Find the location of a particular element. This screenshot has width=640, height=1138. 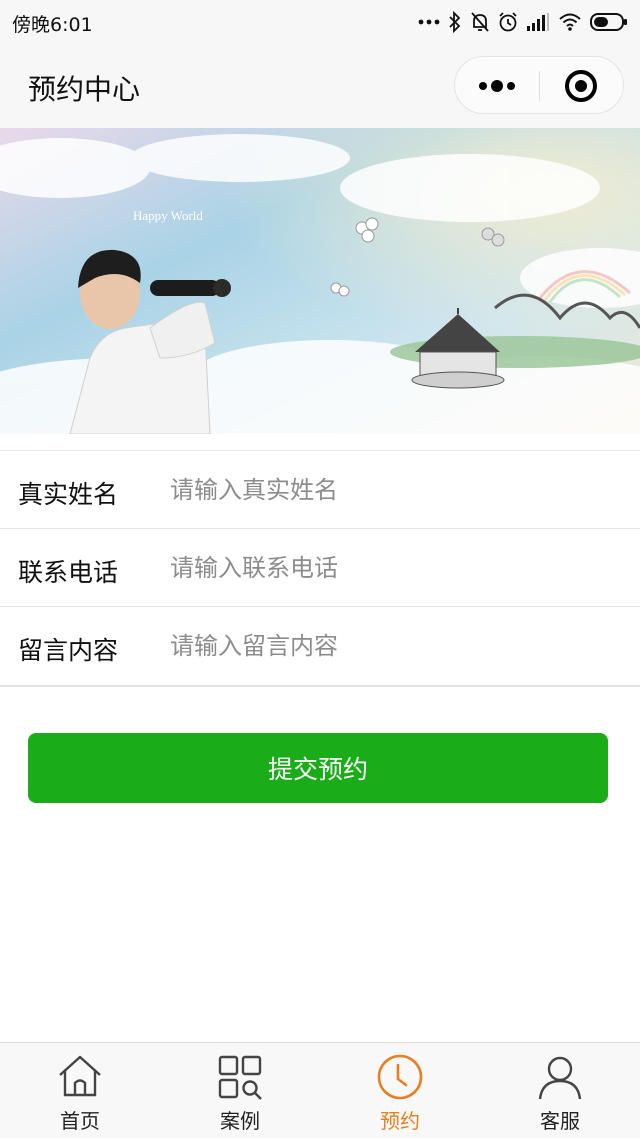

banner-caption: Happy World is located at coordinates (168, 215).